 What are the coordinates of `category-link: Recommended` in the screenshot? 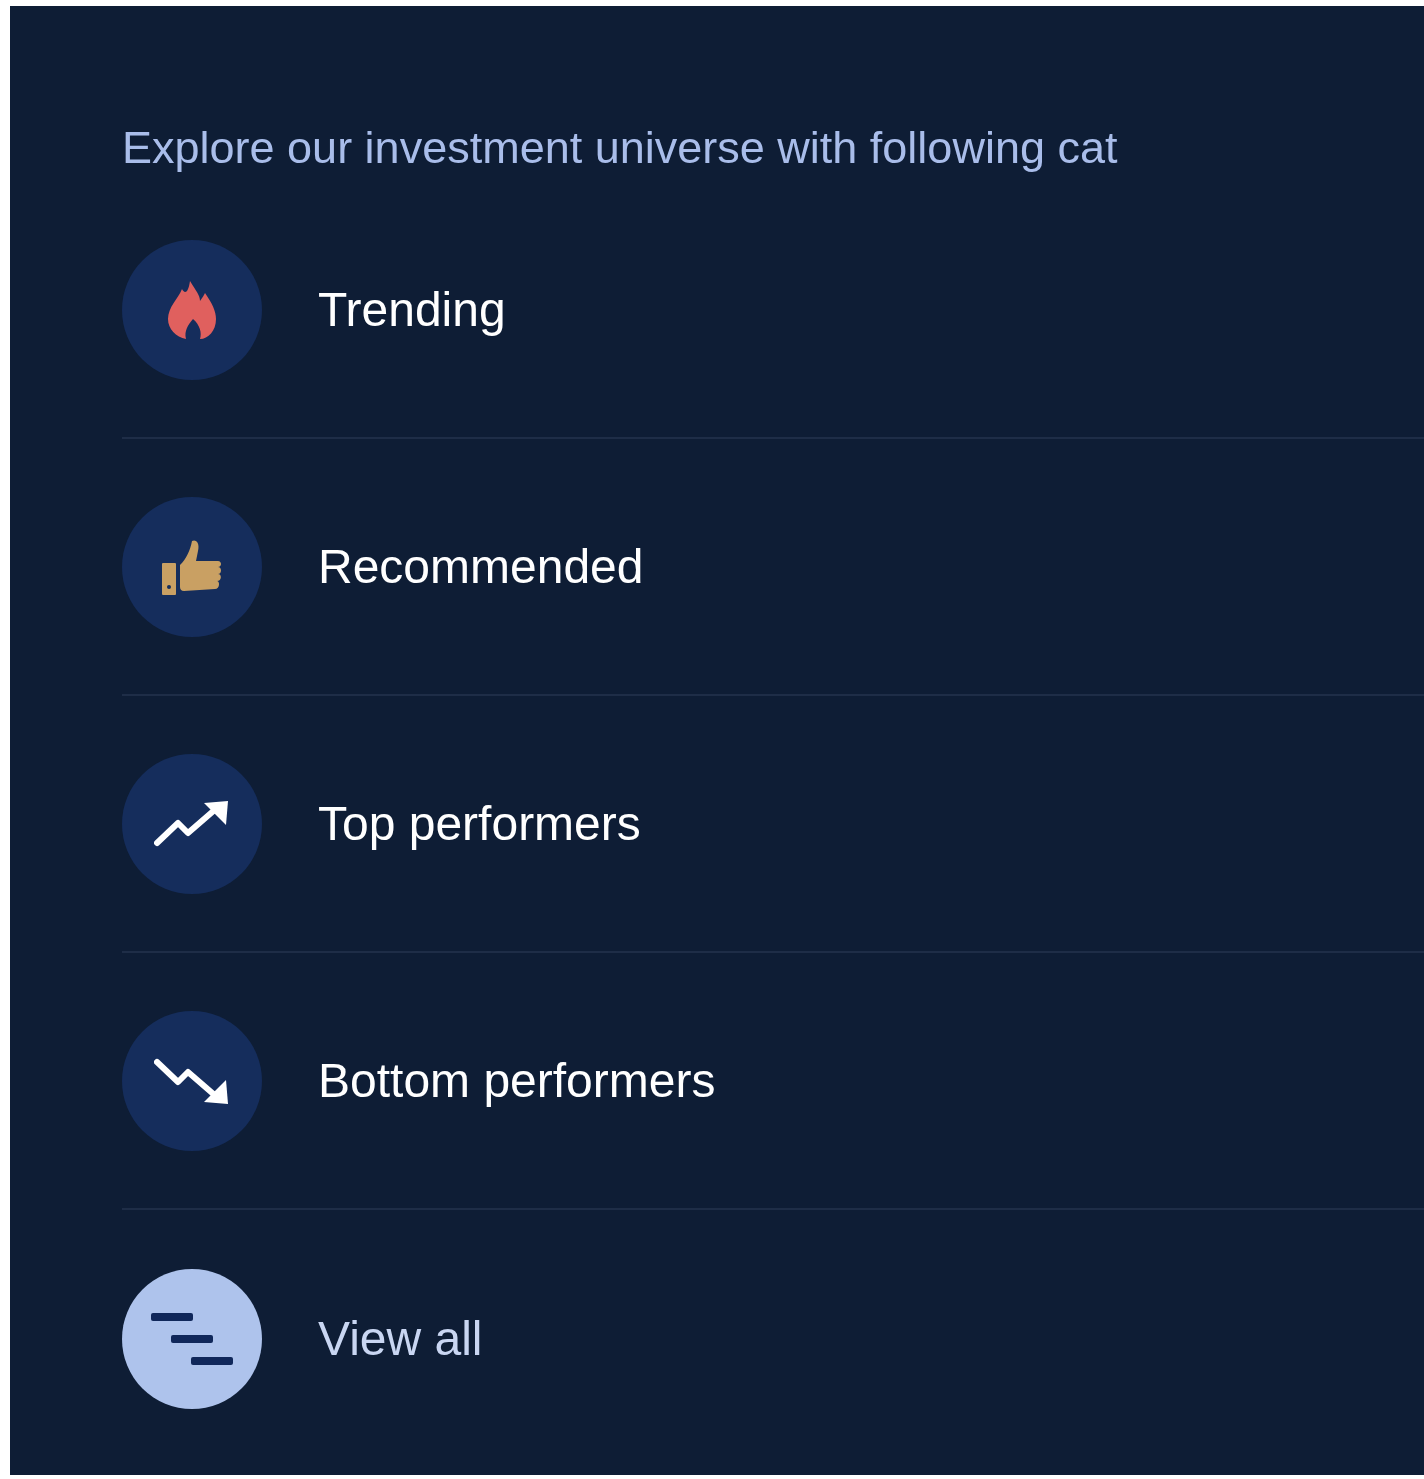 It's located at (481, 566).